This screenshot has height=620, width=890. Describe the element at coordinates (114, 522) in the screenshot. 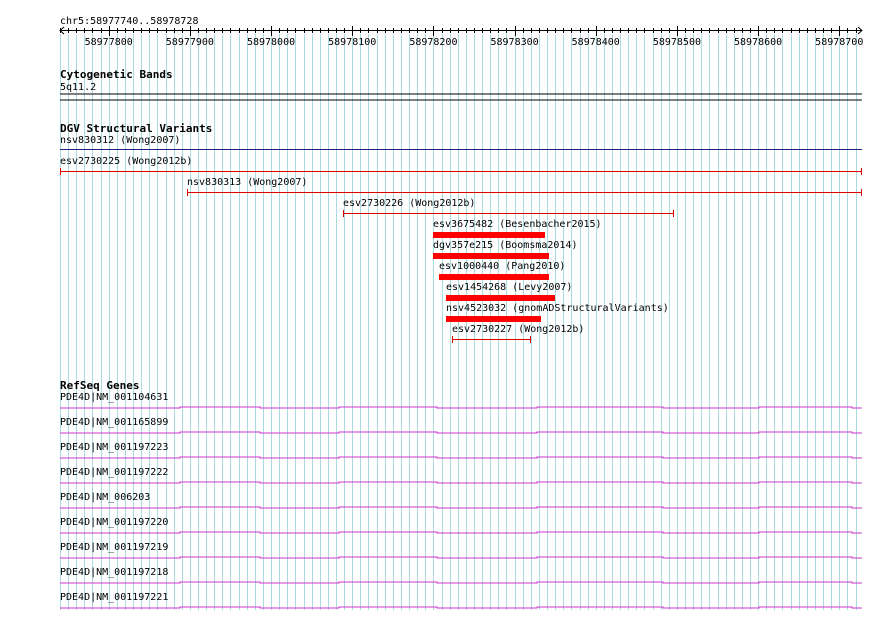

I see `gene-label: PDE4D|NM_001197220` at that location.